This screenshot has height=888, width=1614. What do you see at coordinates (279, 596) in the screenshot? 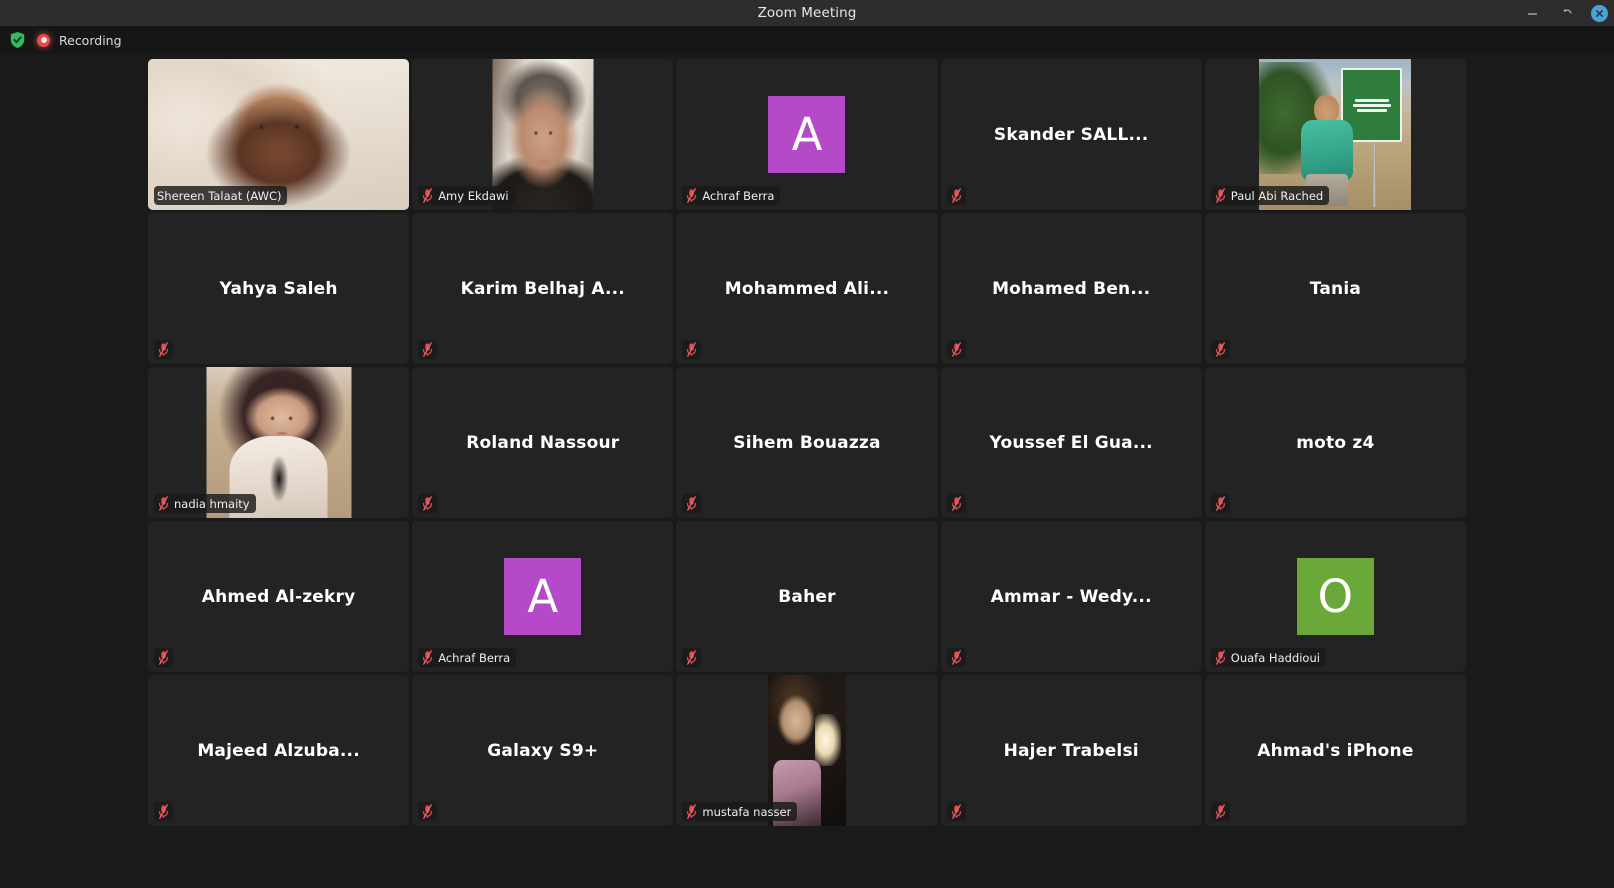
I see `participant-tile: Ahmed Al-zekry` at bounding box center [279, 596].